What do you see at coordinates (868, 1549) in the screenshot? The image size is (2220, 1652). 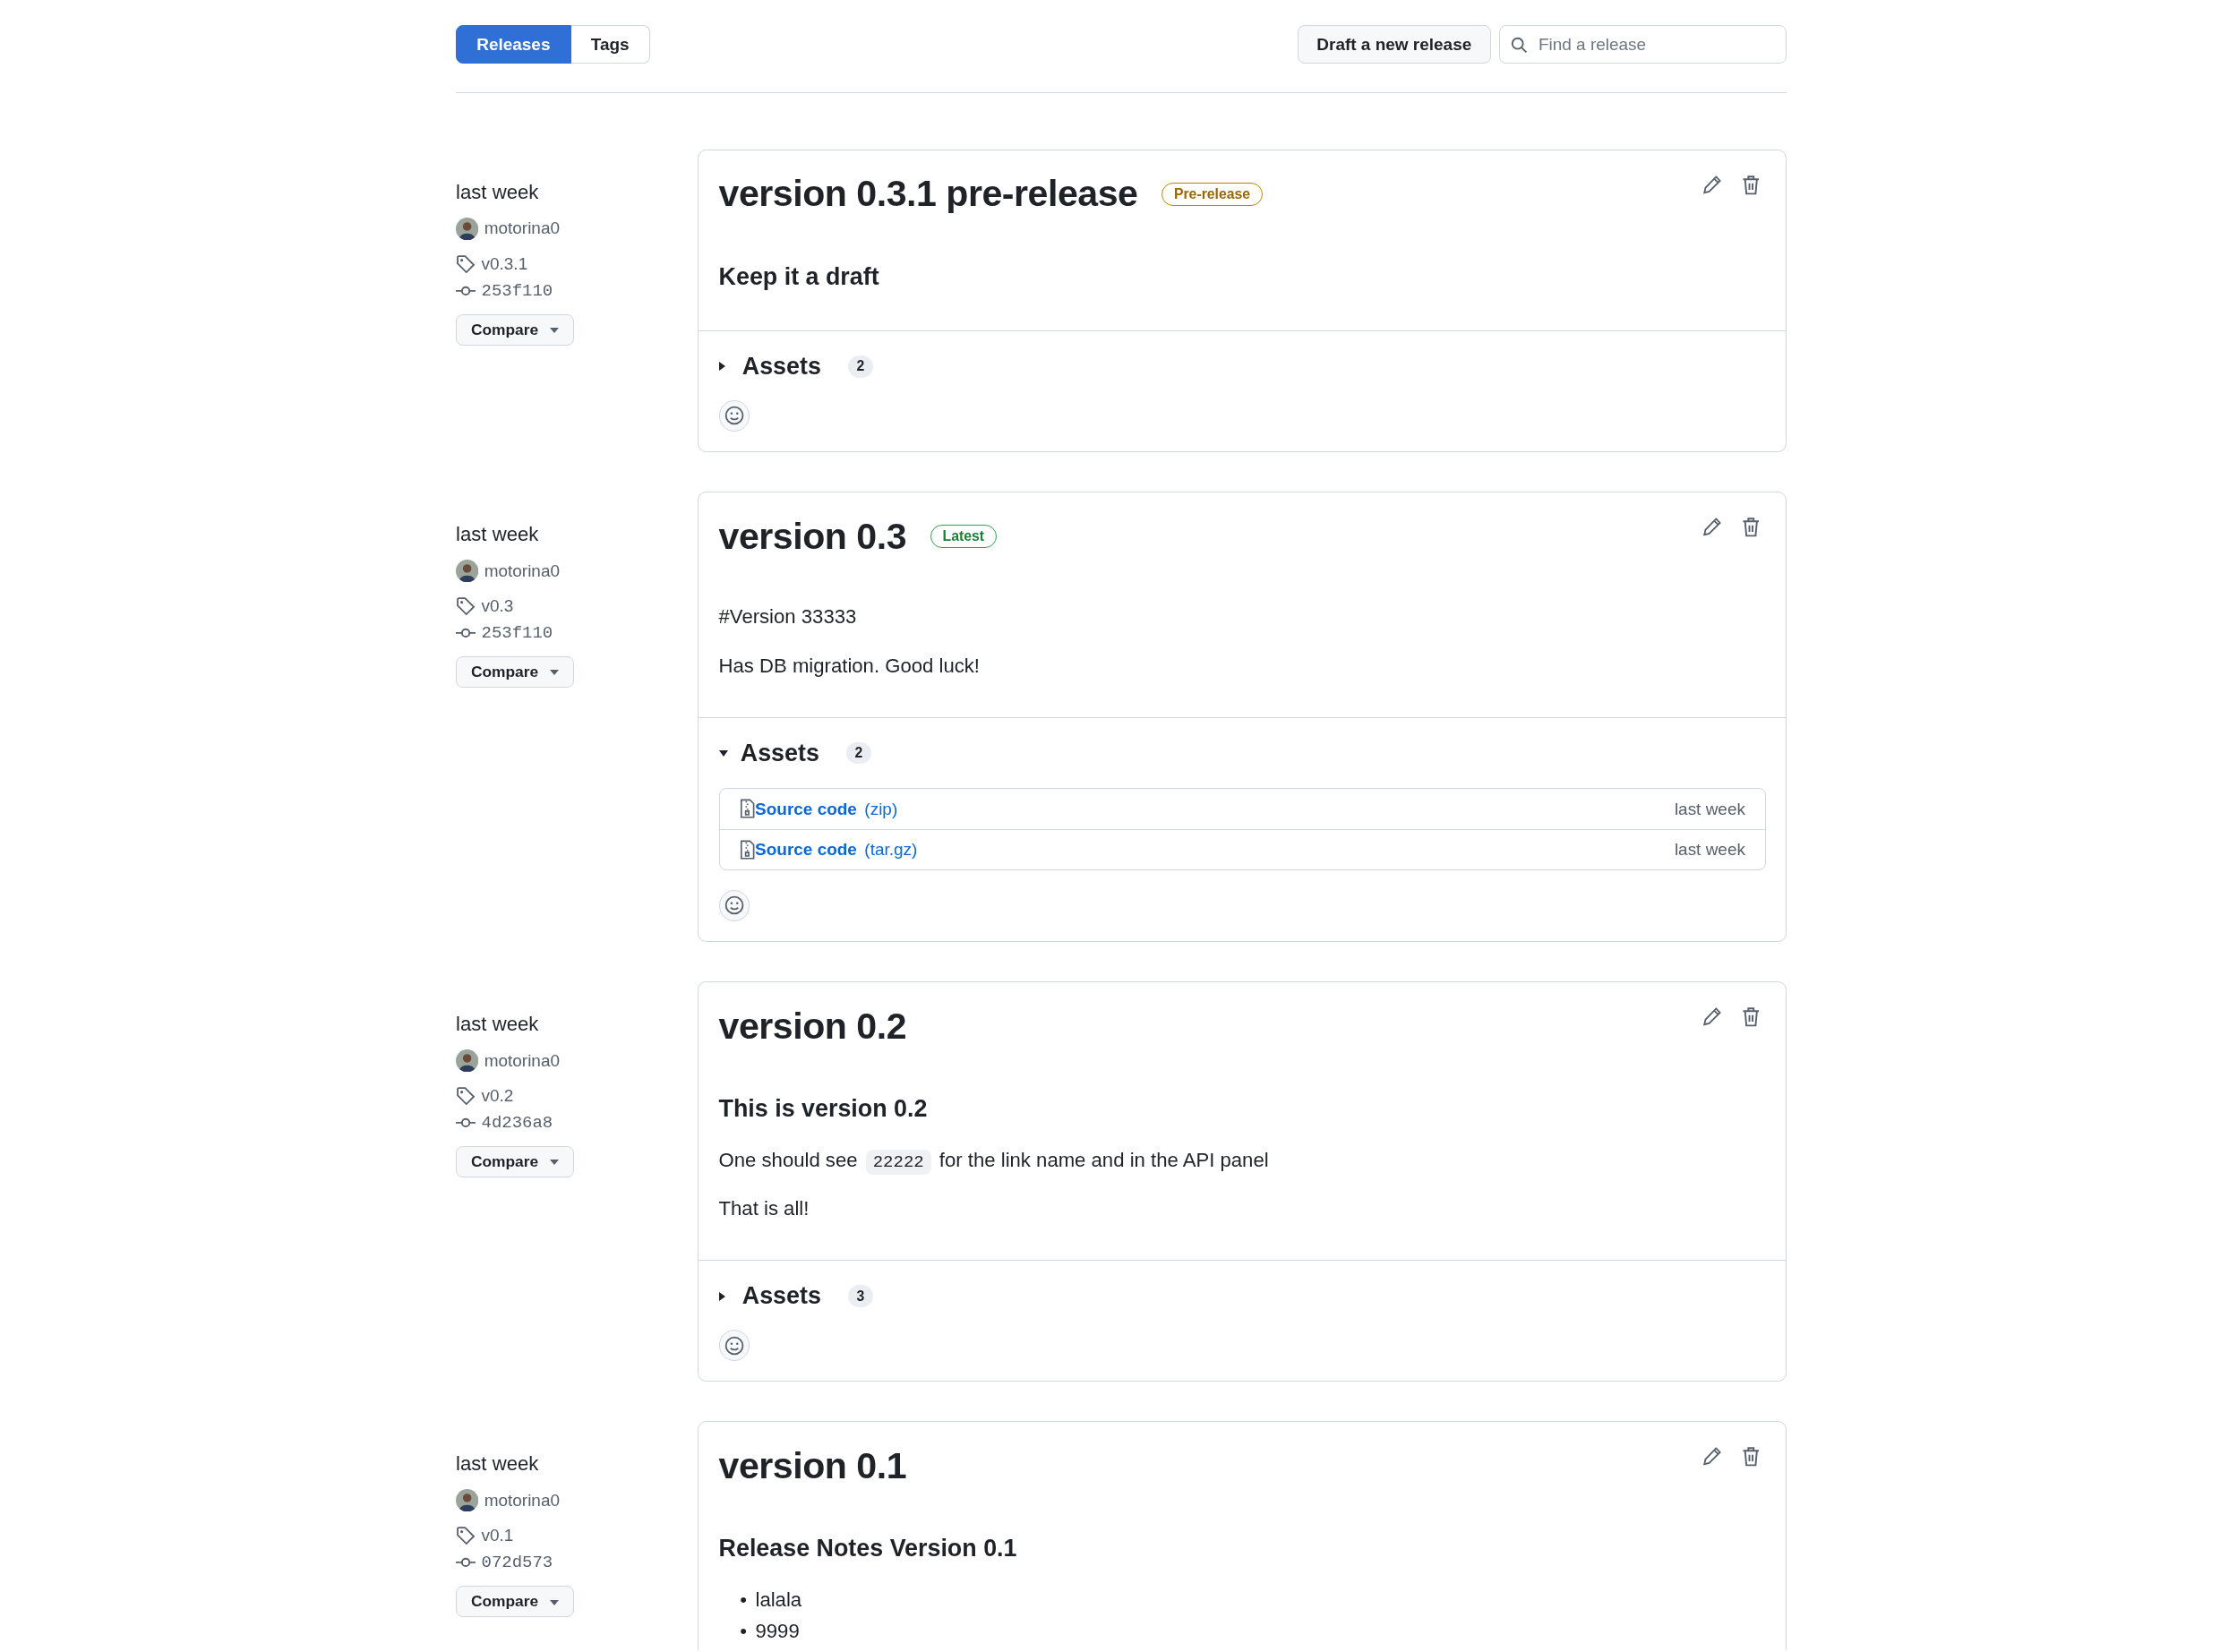 I see `release-heading: Release Notes Version 0.1` at bounding box center [868, 1549].